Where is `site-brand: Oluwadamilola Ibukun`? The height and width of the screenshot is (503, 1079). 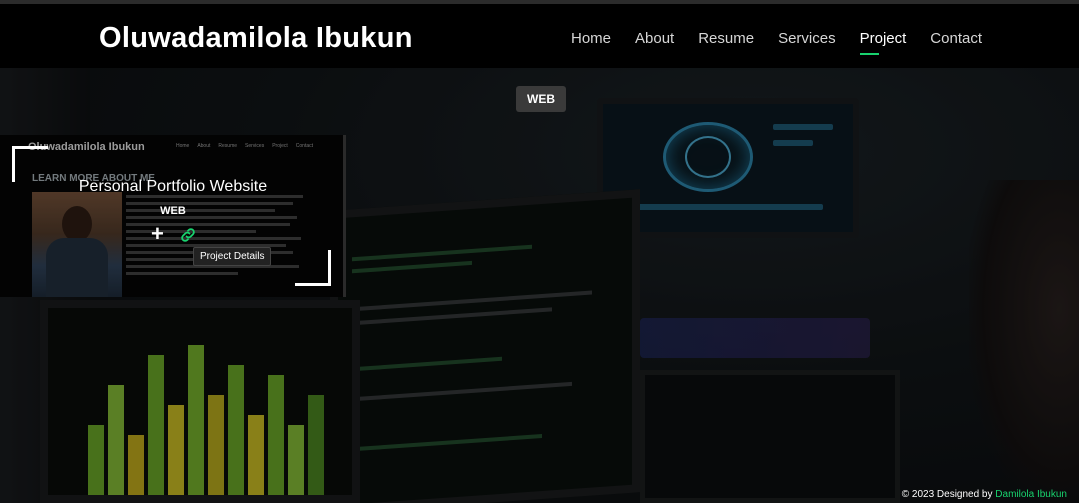 site-brand: Oluwadamilola Ibukun is located at coordinates (256, 38).